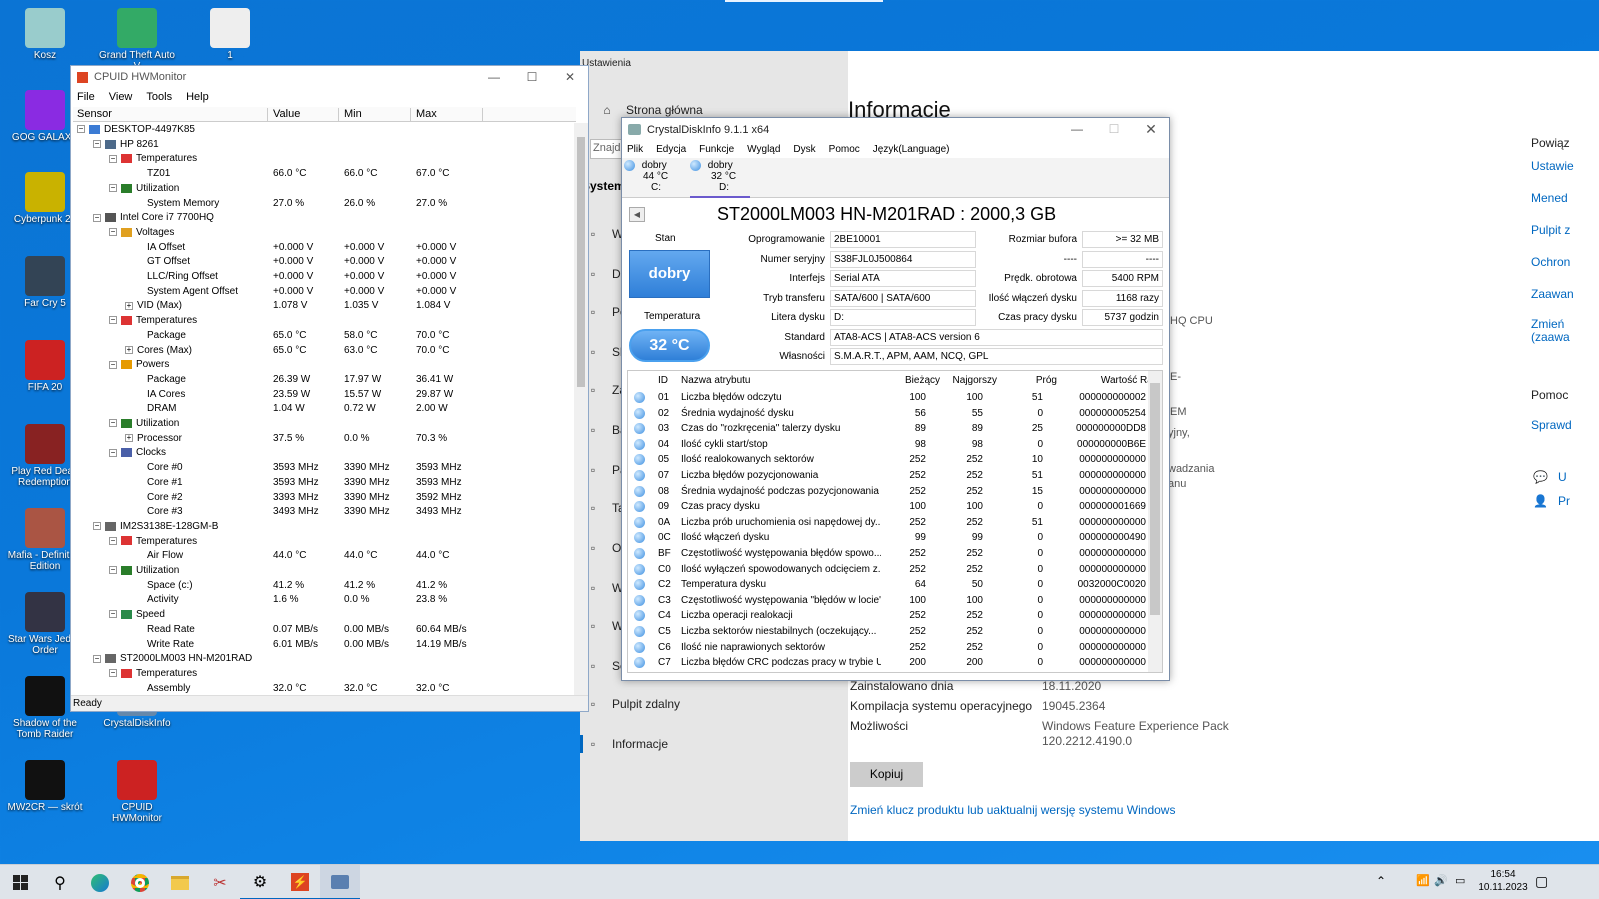  I want to click on tree-row: Write Rate 6.01 MB/s 0.00 MB/s 14.19 MB/s, so click(324, 645).